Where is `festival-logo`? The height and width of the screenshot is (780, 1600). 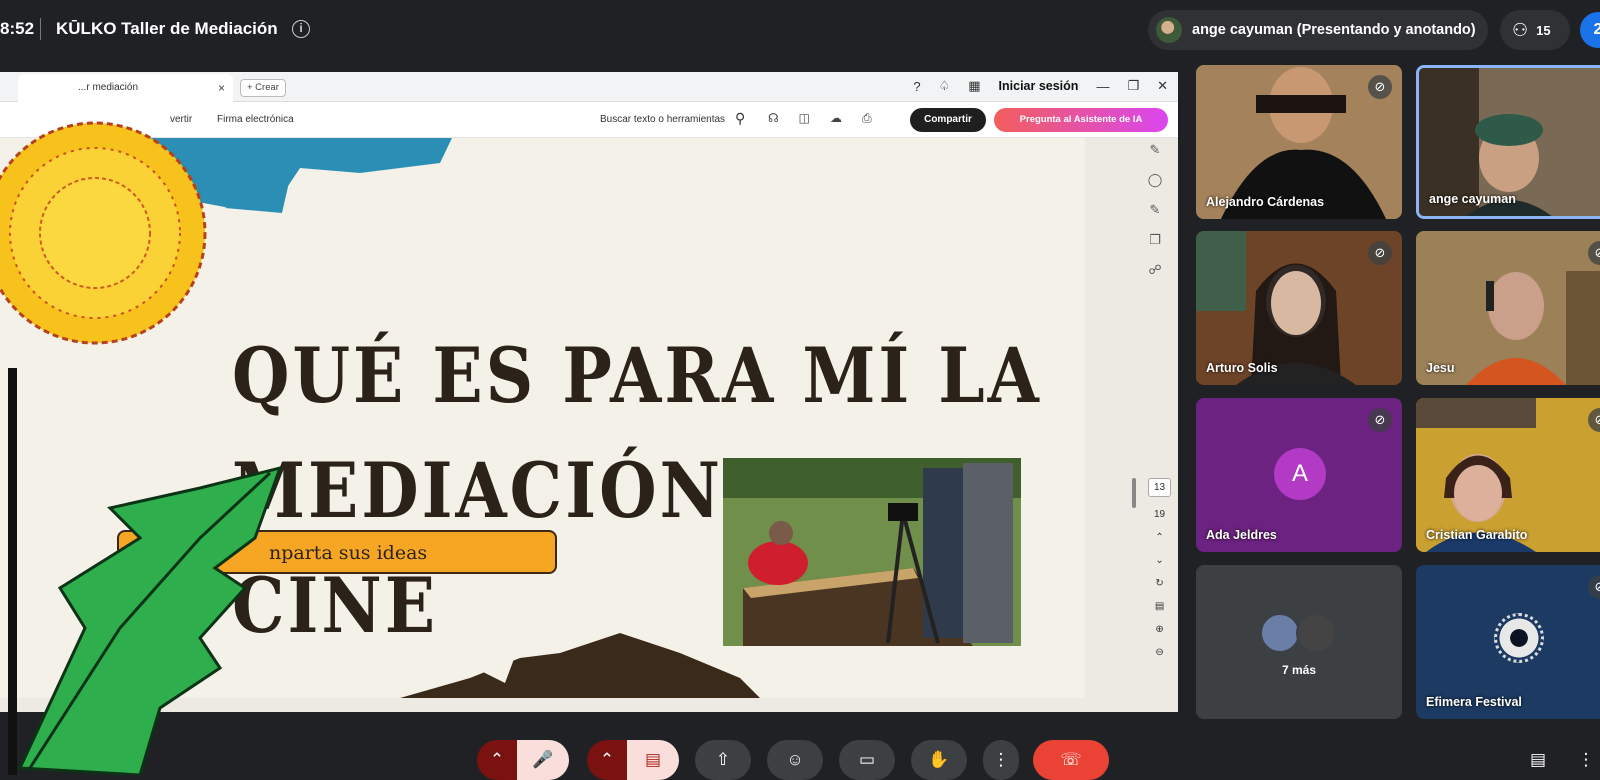 festival-logo is located at coordinates (1519, 638).